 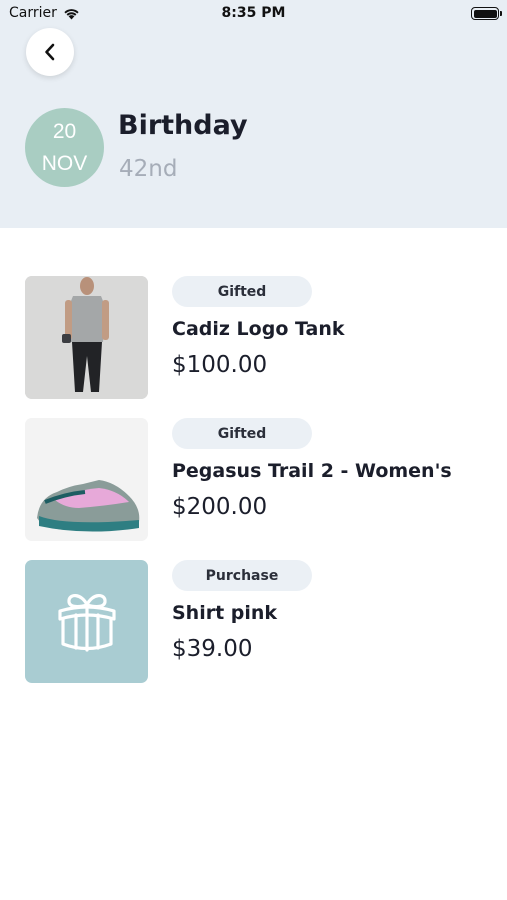 What do you see at coordinates (148, 169) in the screenshot?
I see `event-subtitle: 42nd` at bounding box center [148, 169].